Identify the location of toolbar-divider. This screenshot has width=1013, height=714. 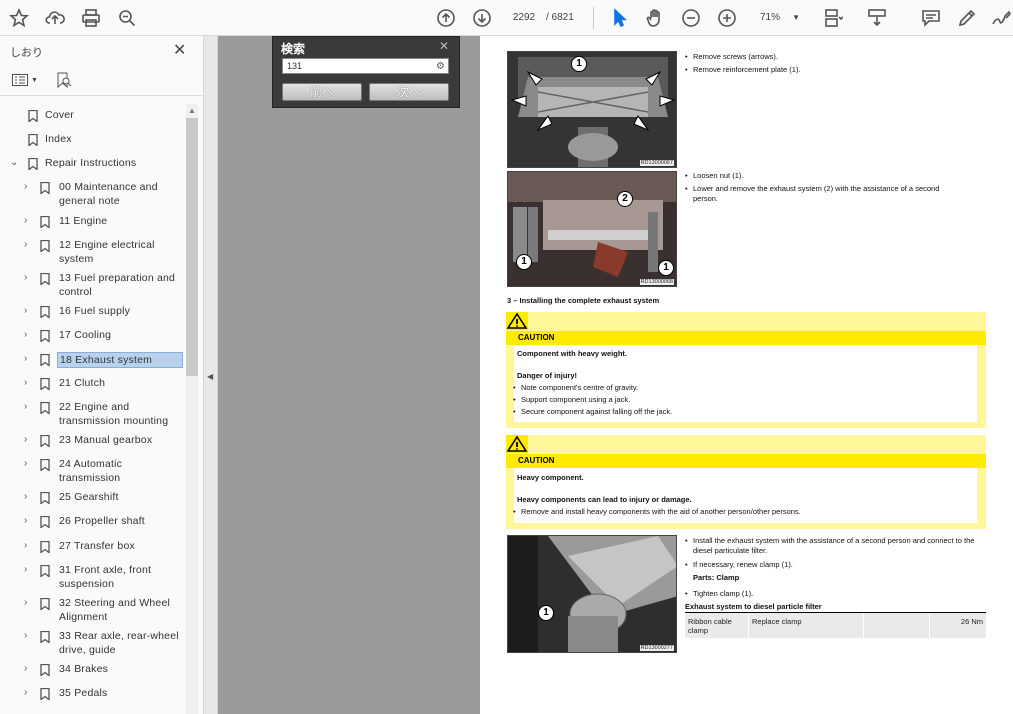
(593, 18).